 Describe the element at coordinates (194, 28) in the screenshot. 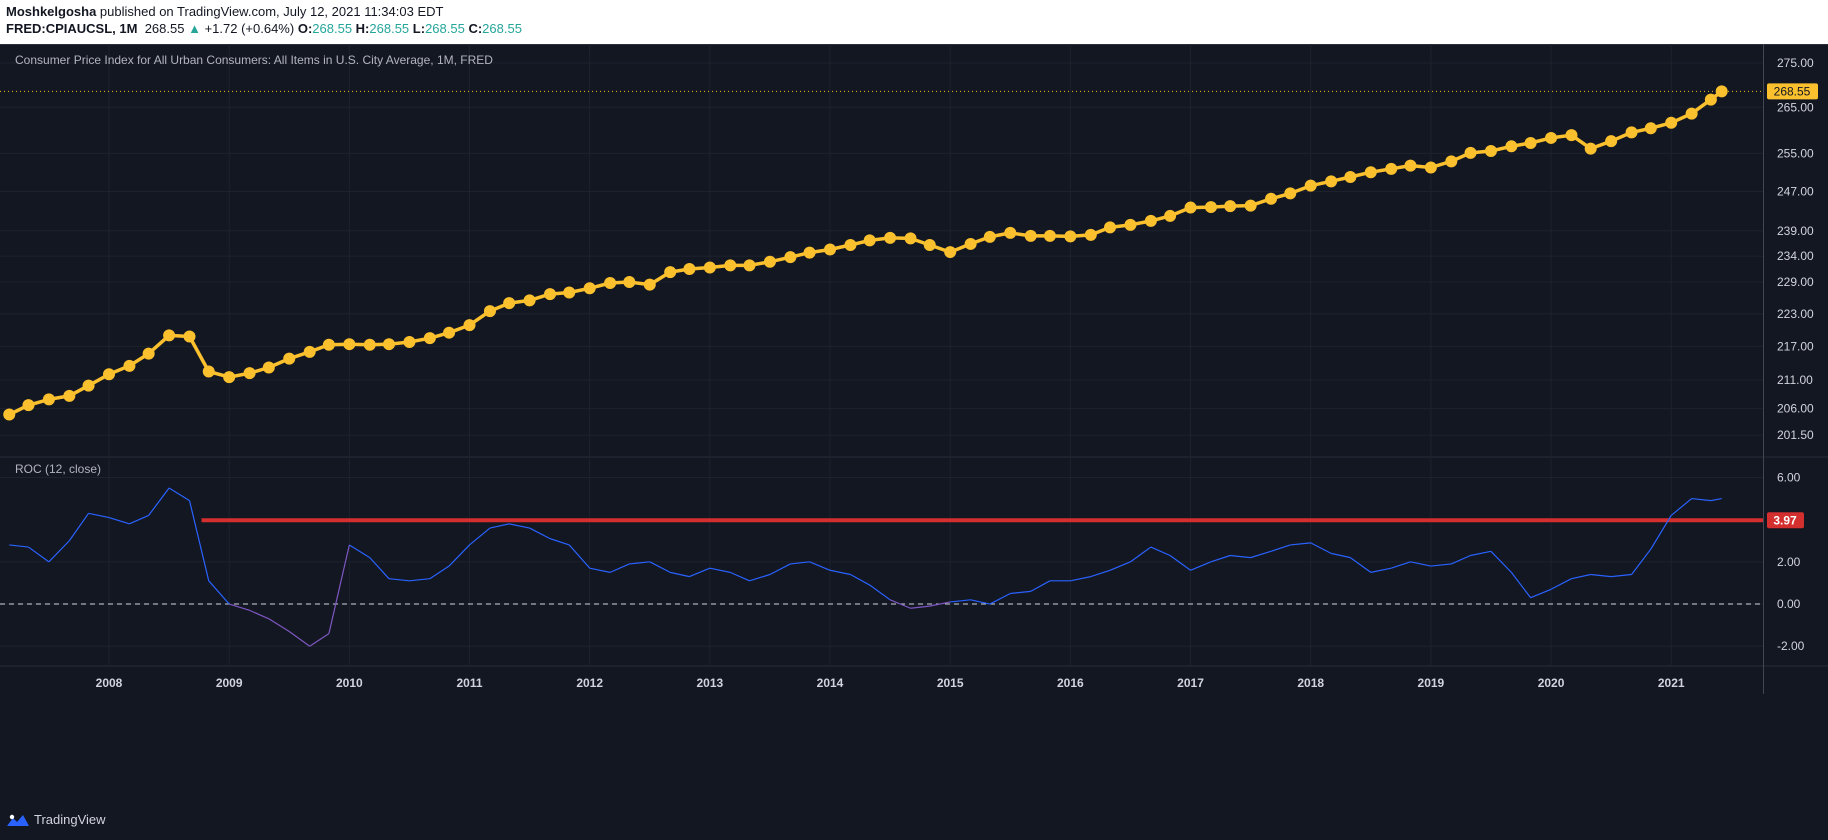

I see `change-up-icon: ▲` at that location.